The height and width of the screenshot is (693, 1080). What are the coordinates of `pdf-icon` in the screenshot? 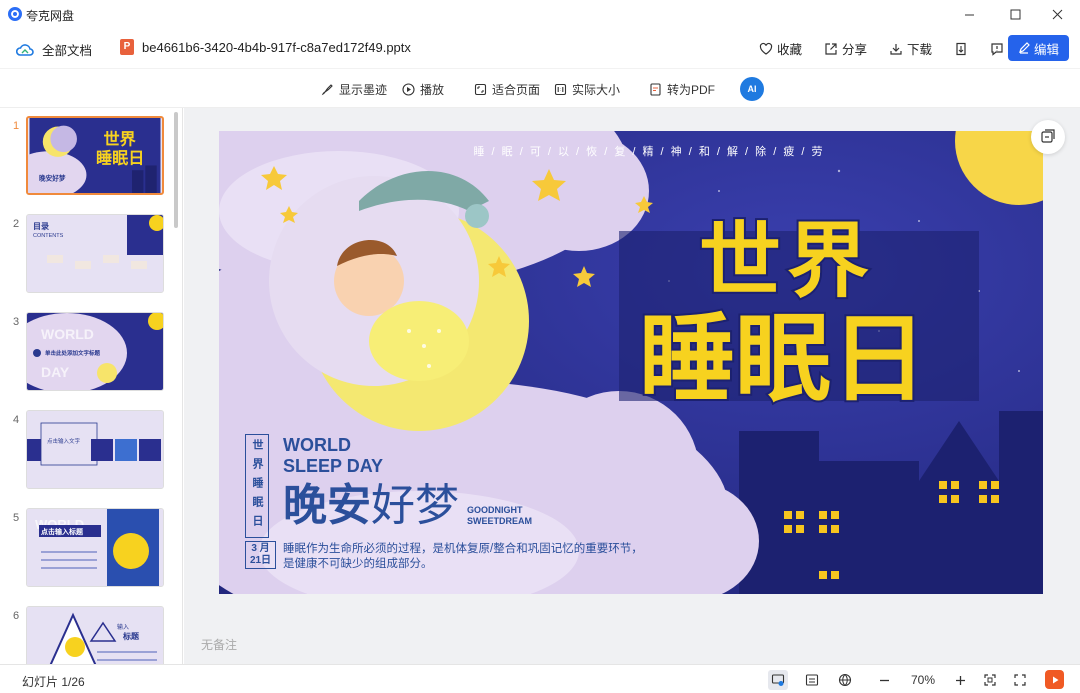 It's located at (655, 89).